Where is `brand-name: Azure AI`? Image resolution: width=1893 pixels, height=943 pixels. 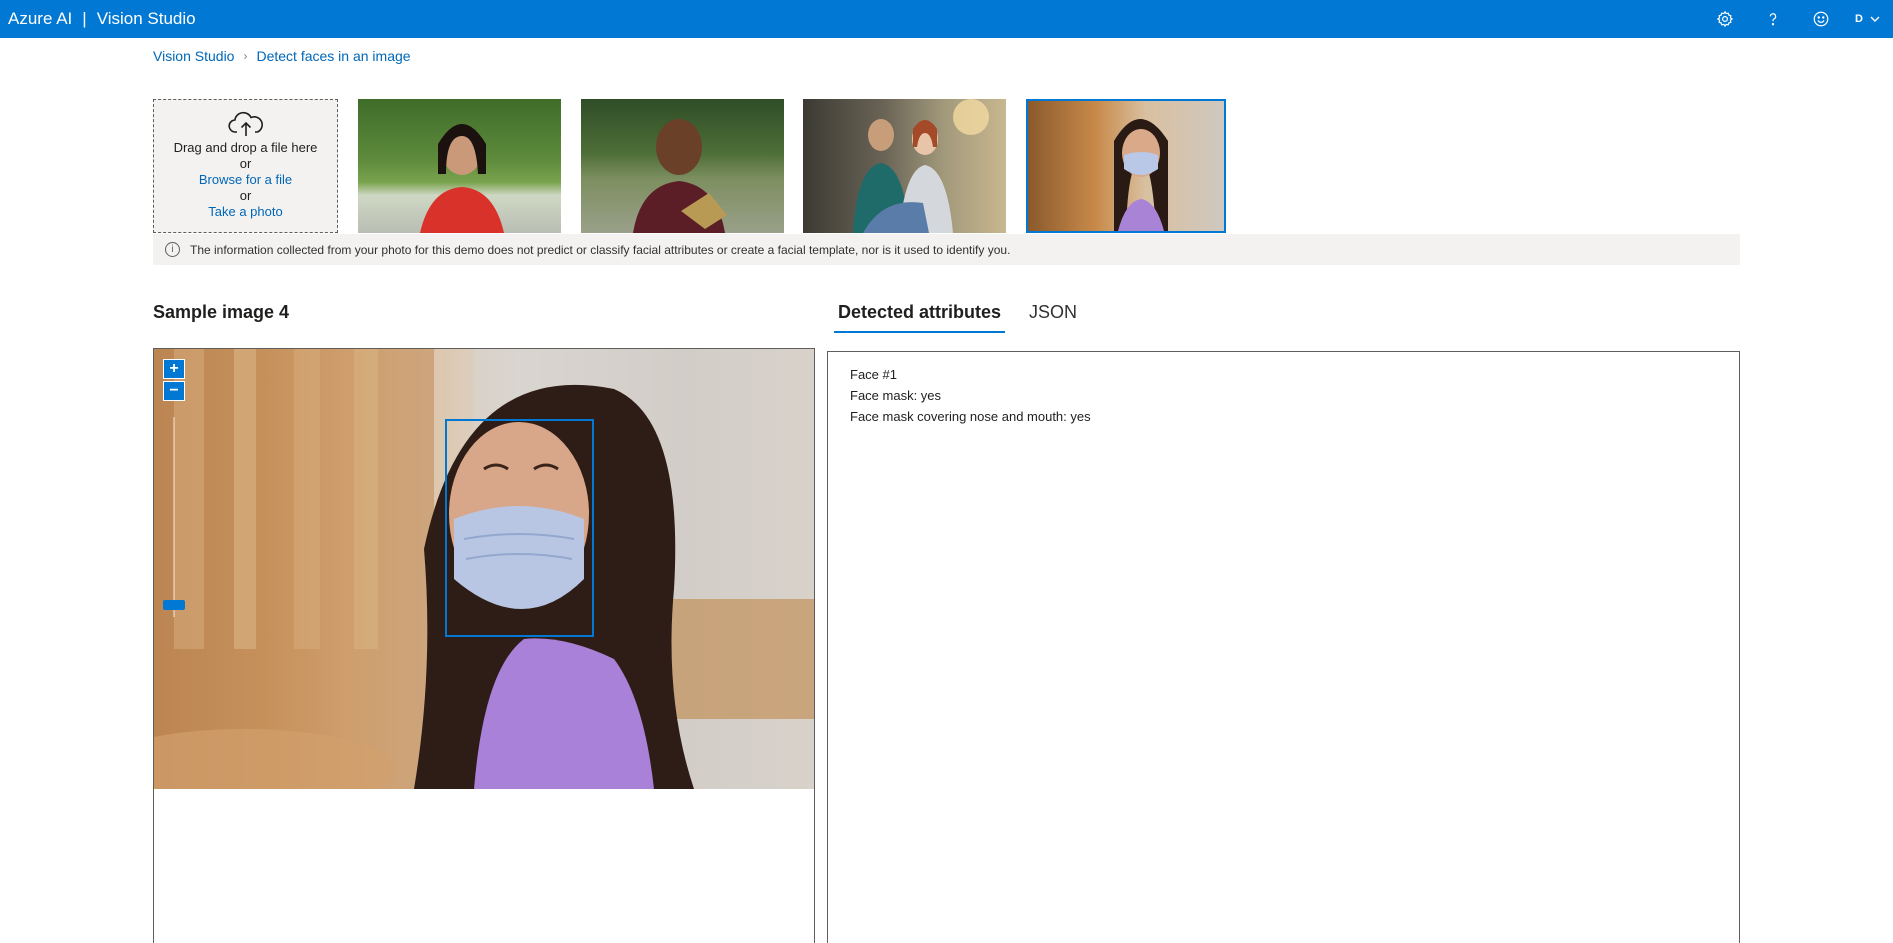 brand-name: Azure AI is located at coordinates (40, 18).